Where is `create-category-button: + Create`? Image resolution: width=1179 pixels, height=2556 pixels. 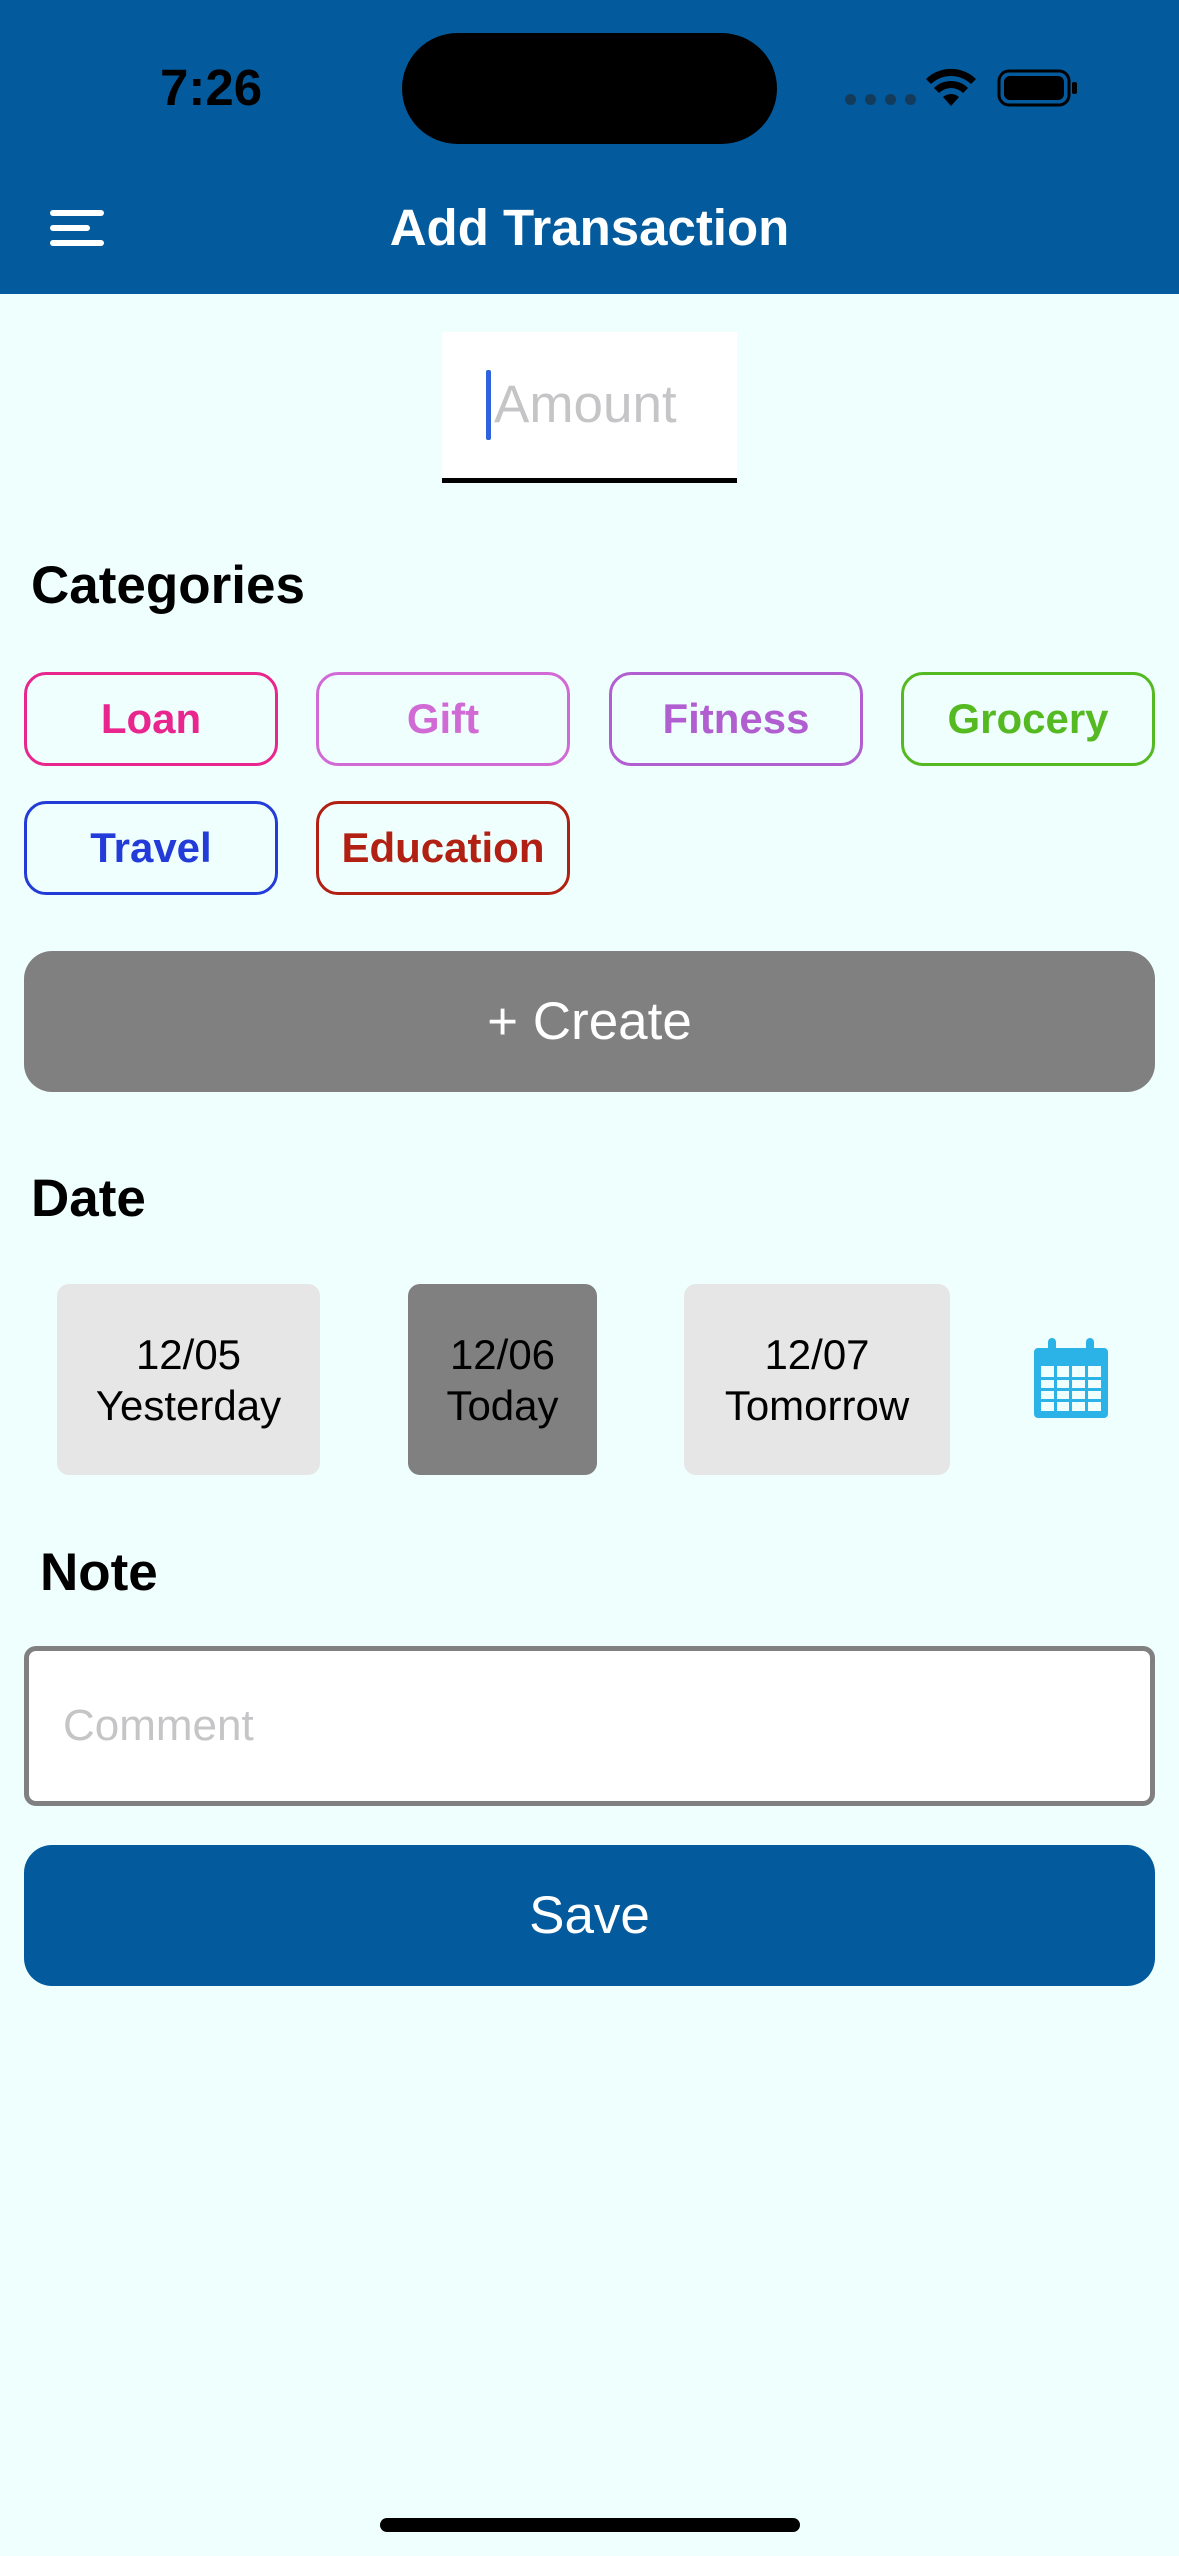 create-category-button: + Create is located at coordinates (589, 1021).